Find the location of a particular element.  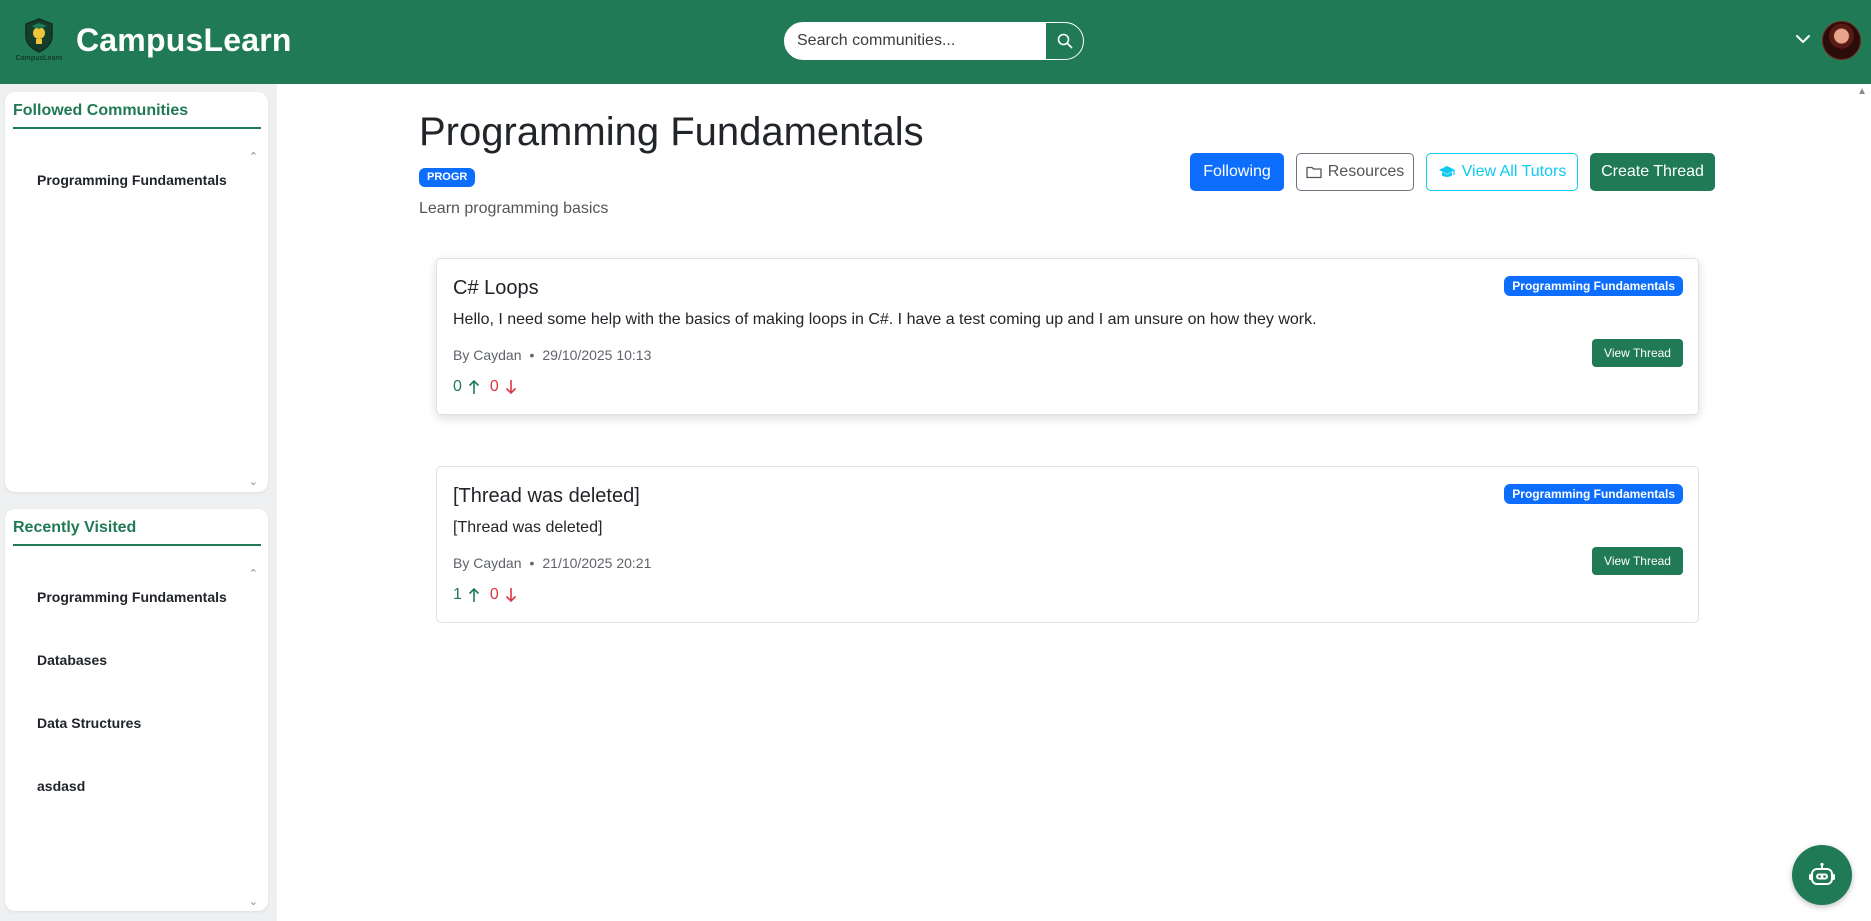

community-description: Learn programming basics is located at coordinates (514, 208).